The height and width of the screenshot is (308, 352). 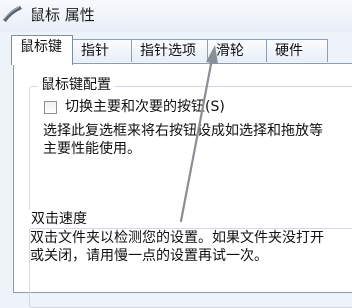 What do you see at coordinates (237, 50) in the screenshot?
I see `tab-wheel: 滑轮` at bounding box center [237, 50].